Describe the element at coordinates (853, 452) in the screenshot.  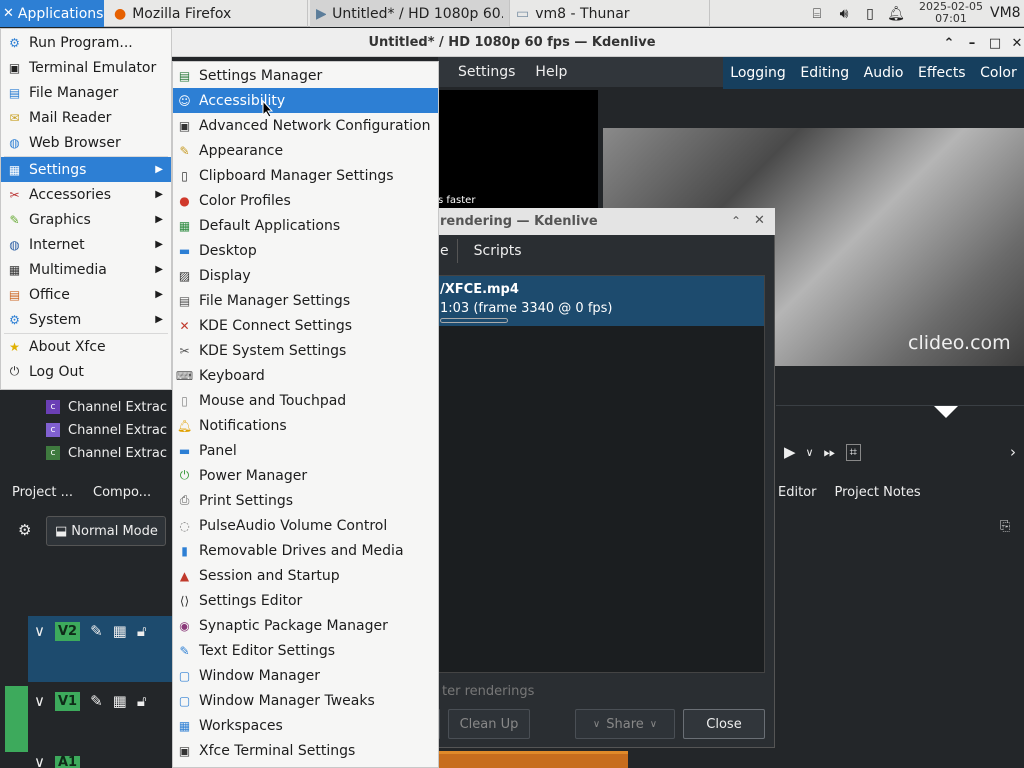
I see `zone-crop-icon: ⌗` at that location.